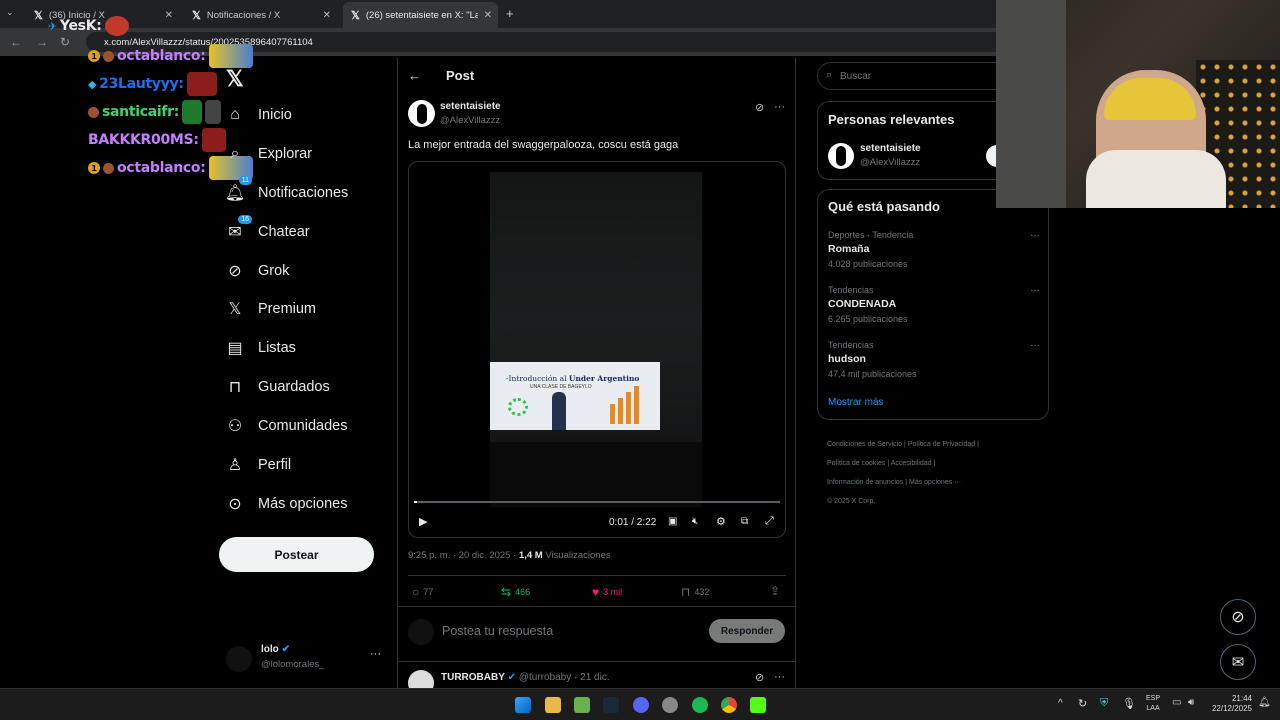 The width and height of the screenshot is (1280, 720). I want to click on post-timestamp: 9:25 p. m. · 20 dic. 2025 ·, so click(463, 555).